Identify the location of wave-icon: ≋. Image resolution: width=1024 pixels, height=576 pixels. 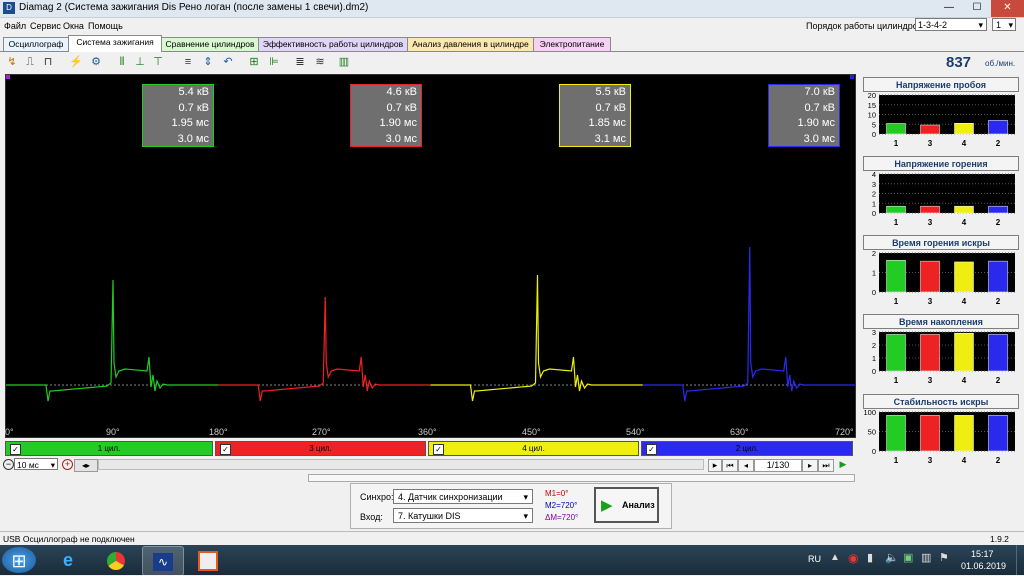
(320, 62).